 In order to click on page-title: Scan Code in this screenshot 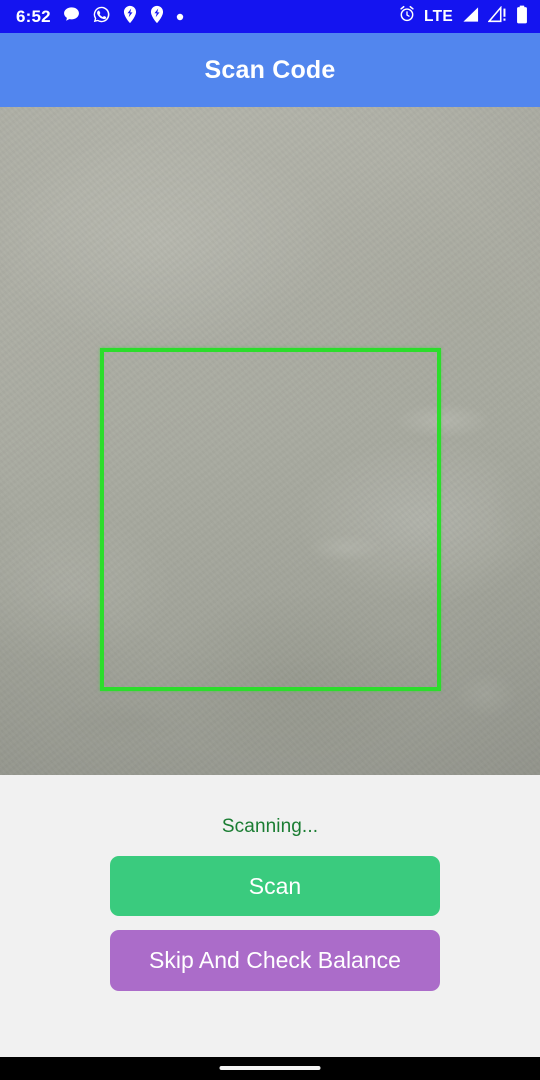, I will do `click(270, 69)`.